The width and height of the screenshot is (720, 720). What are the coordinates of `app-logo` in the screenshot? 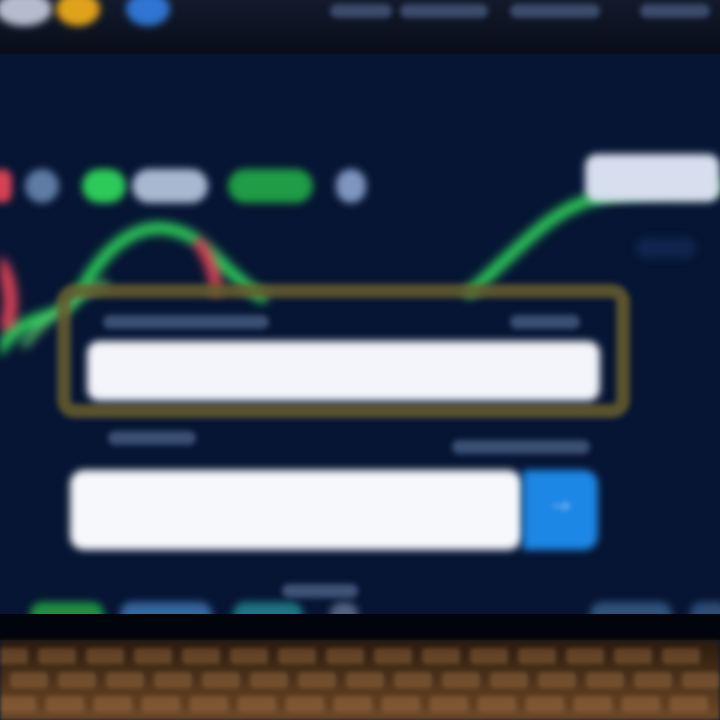 It's located at (26, 13).